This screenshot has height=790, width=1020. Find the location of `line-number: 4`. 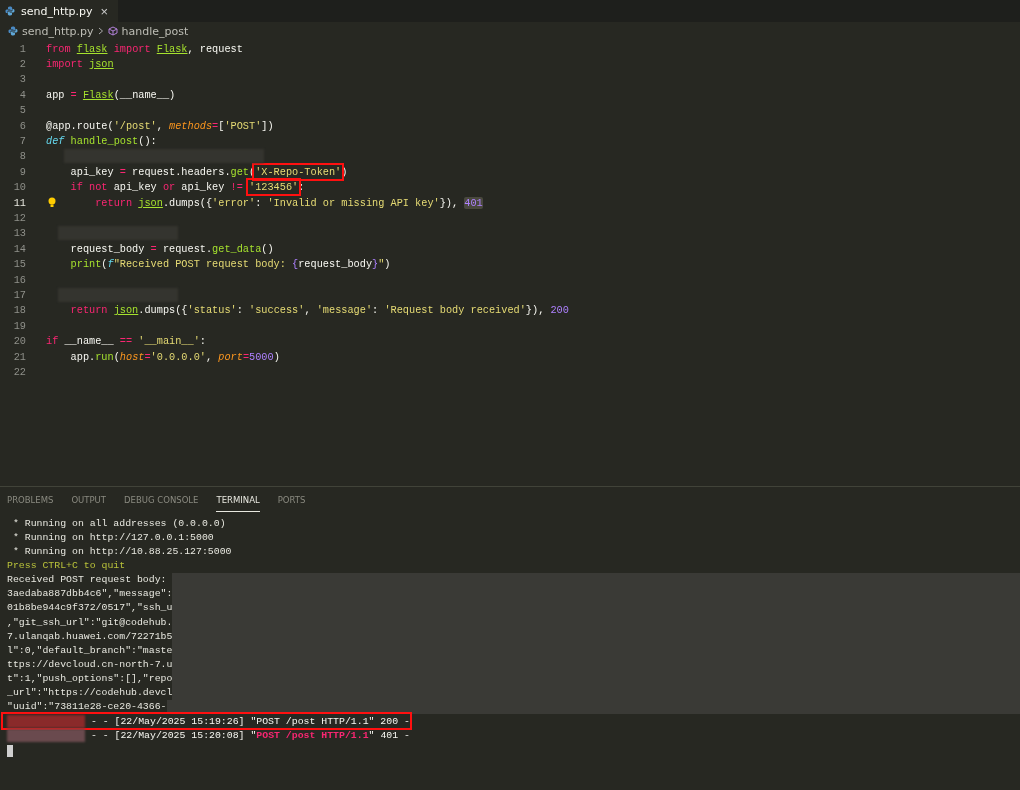

line-number: 4 is located at coordinates (22, 94).